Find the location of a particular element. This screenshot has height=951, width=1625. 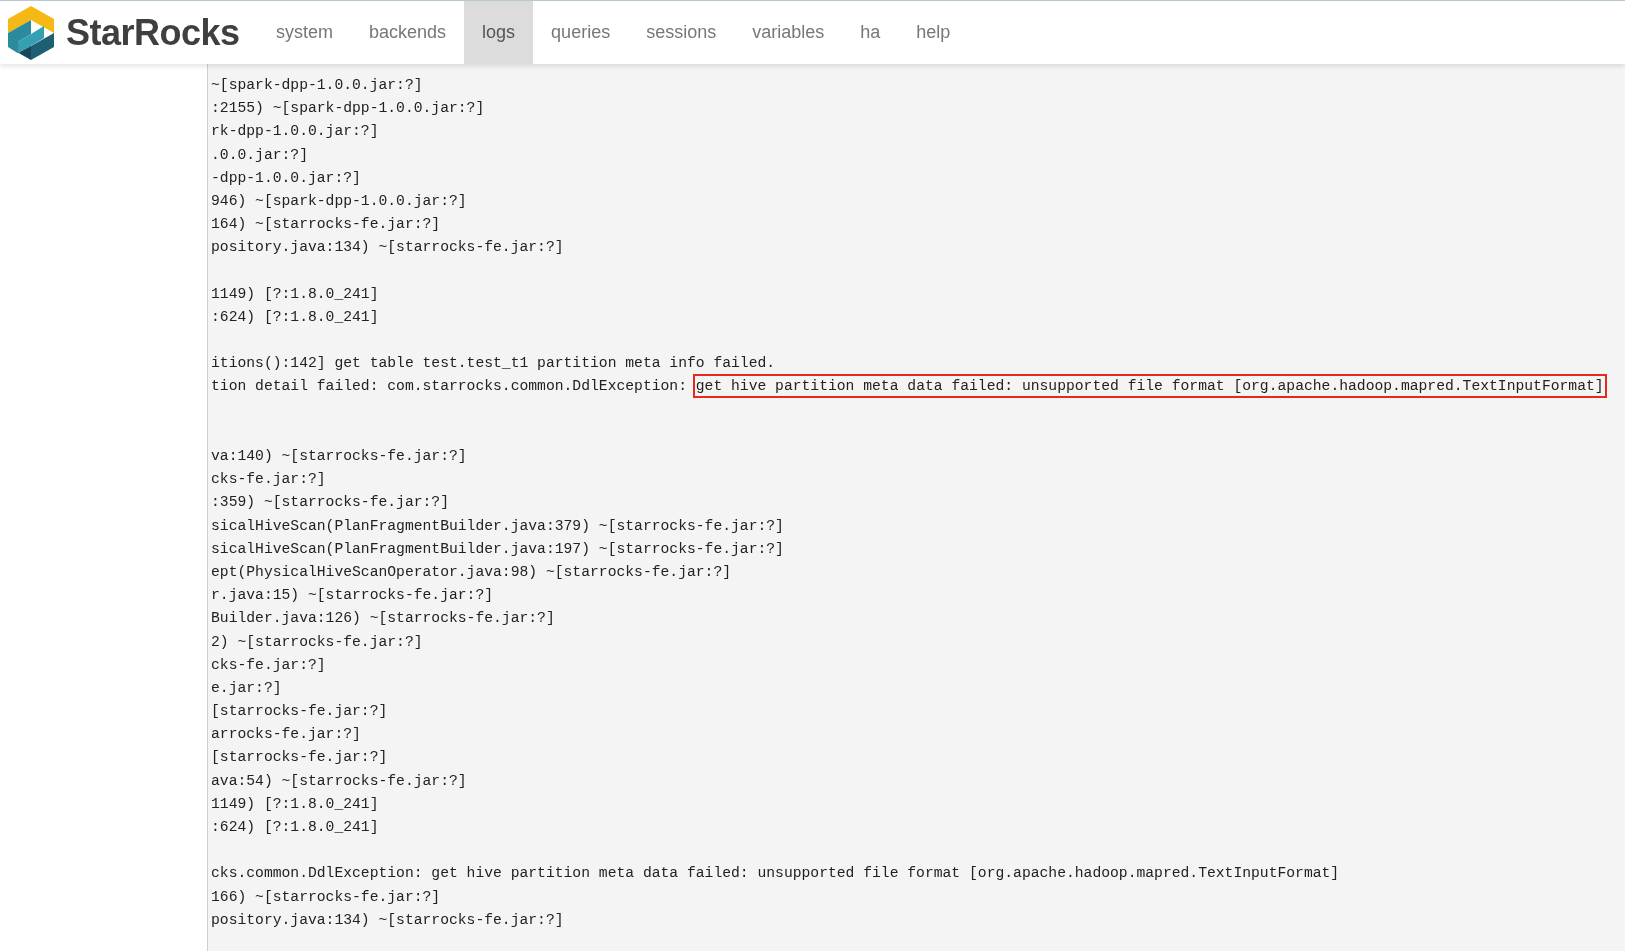

log-line: ept(PhysicalHiveScanOperator.java:98) ~[starrocks-fe.jar:?] is located at coordinates (471, 571).